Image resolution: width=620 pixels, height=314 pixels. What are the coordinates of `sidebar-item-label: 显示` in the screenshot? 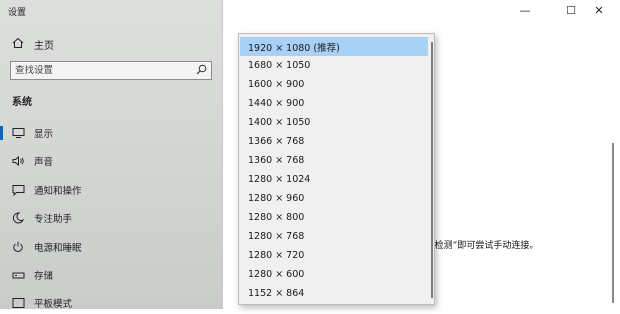 It's located at (44, 134).